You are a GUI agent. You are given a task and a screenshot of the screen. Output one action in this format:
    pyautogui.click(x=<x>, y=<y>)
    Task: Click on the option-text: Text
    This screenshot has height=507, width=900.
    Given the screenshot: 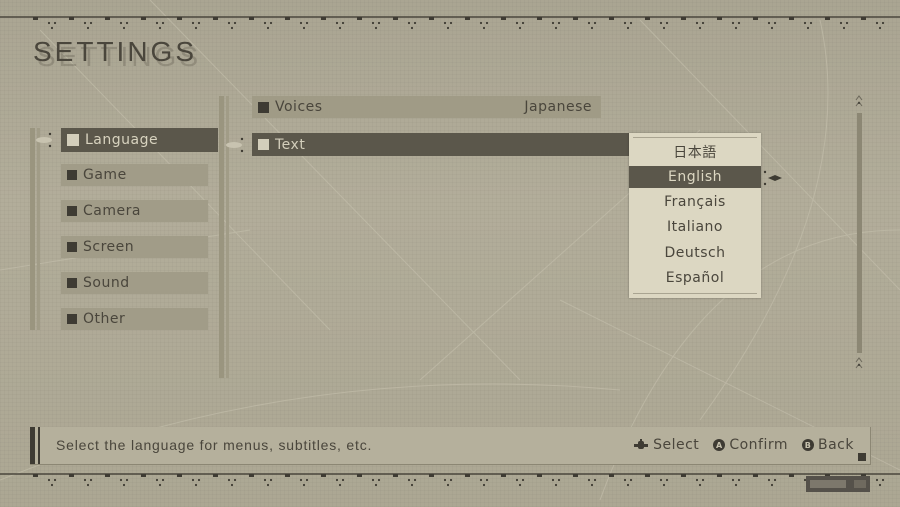 What is the action you would take?
    pyautogui.click(x=441, y=144)
    